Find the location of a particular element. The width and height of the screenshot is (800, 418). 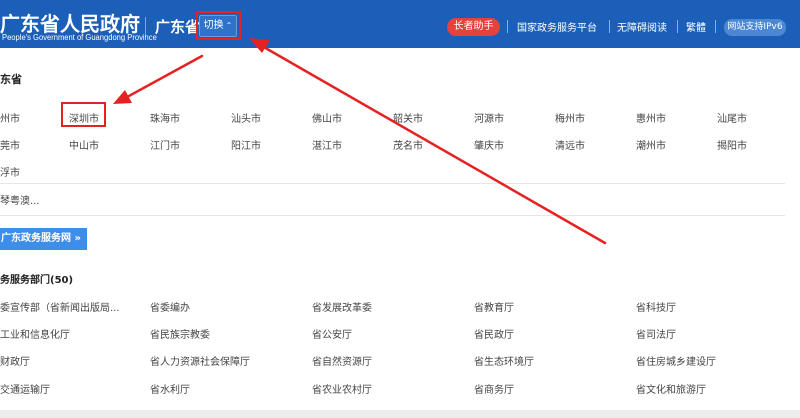

department-link: 省农业农村厅 is located at coordinates (342, 388).